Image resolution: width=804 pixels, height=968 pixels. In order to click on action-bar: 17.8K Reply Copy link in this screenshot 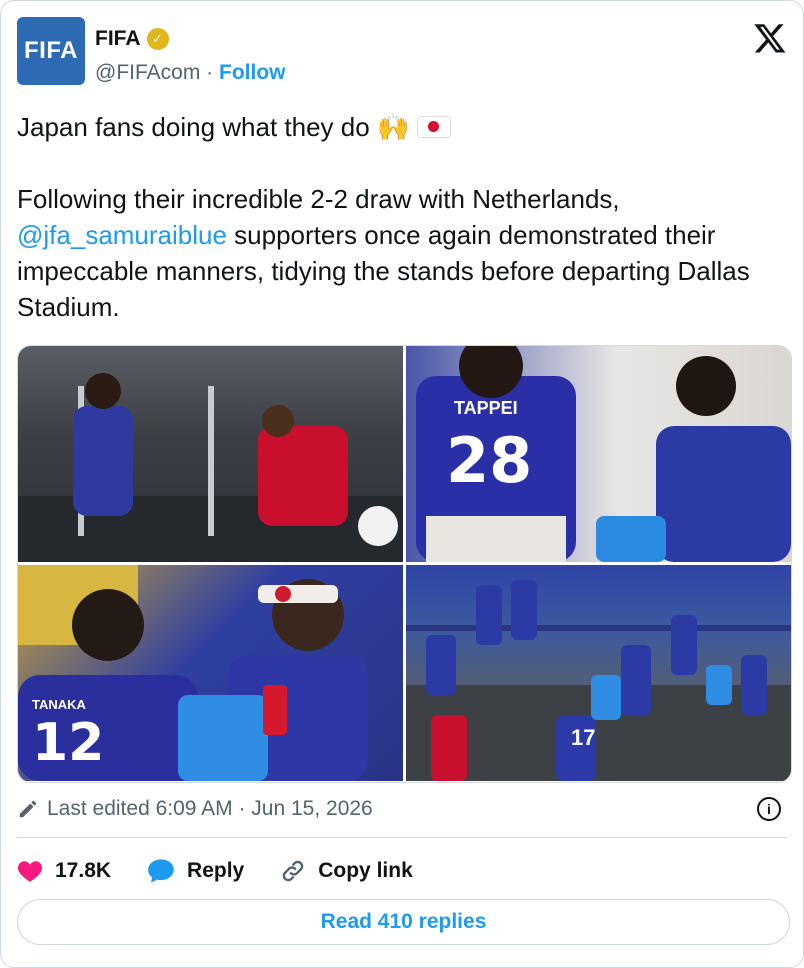, I will do `click(233, 871)`.